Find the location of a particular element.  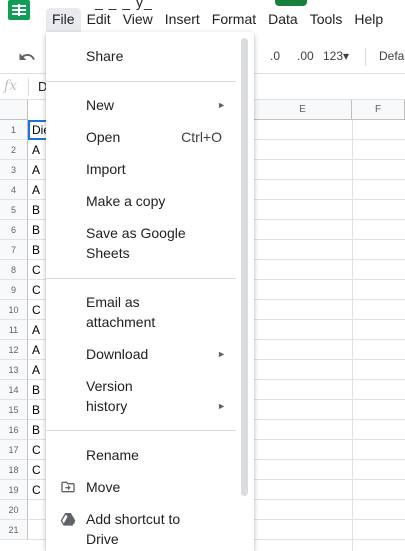

row-header: 16 is located at coordinates (14, 430).